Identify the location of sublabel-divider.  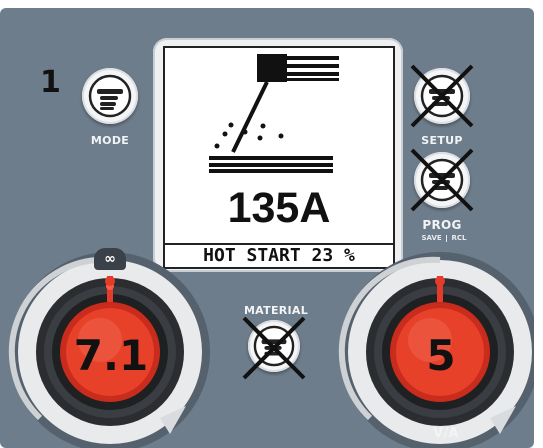
(447, 238).